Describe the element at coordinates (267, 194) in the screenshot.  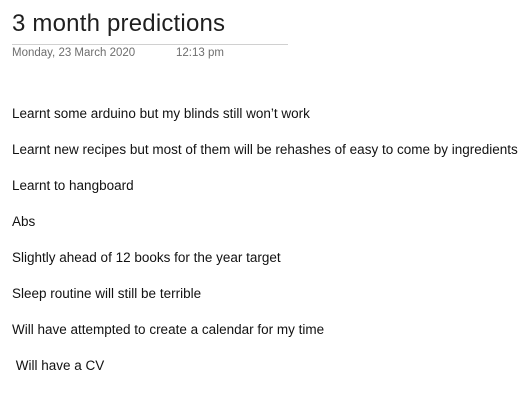
I see `note-line: Learnt to hangboard` at that location.